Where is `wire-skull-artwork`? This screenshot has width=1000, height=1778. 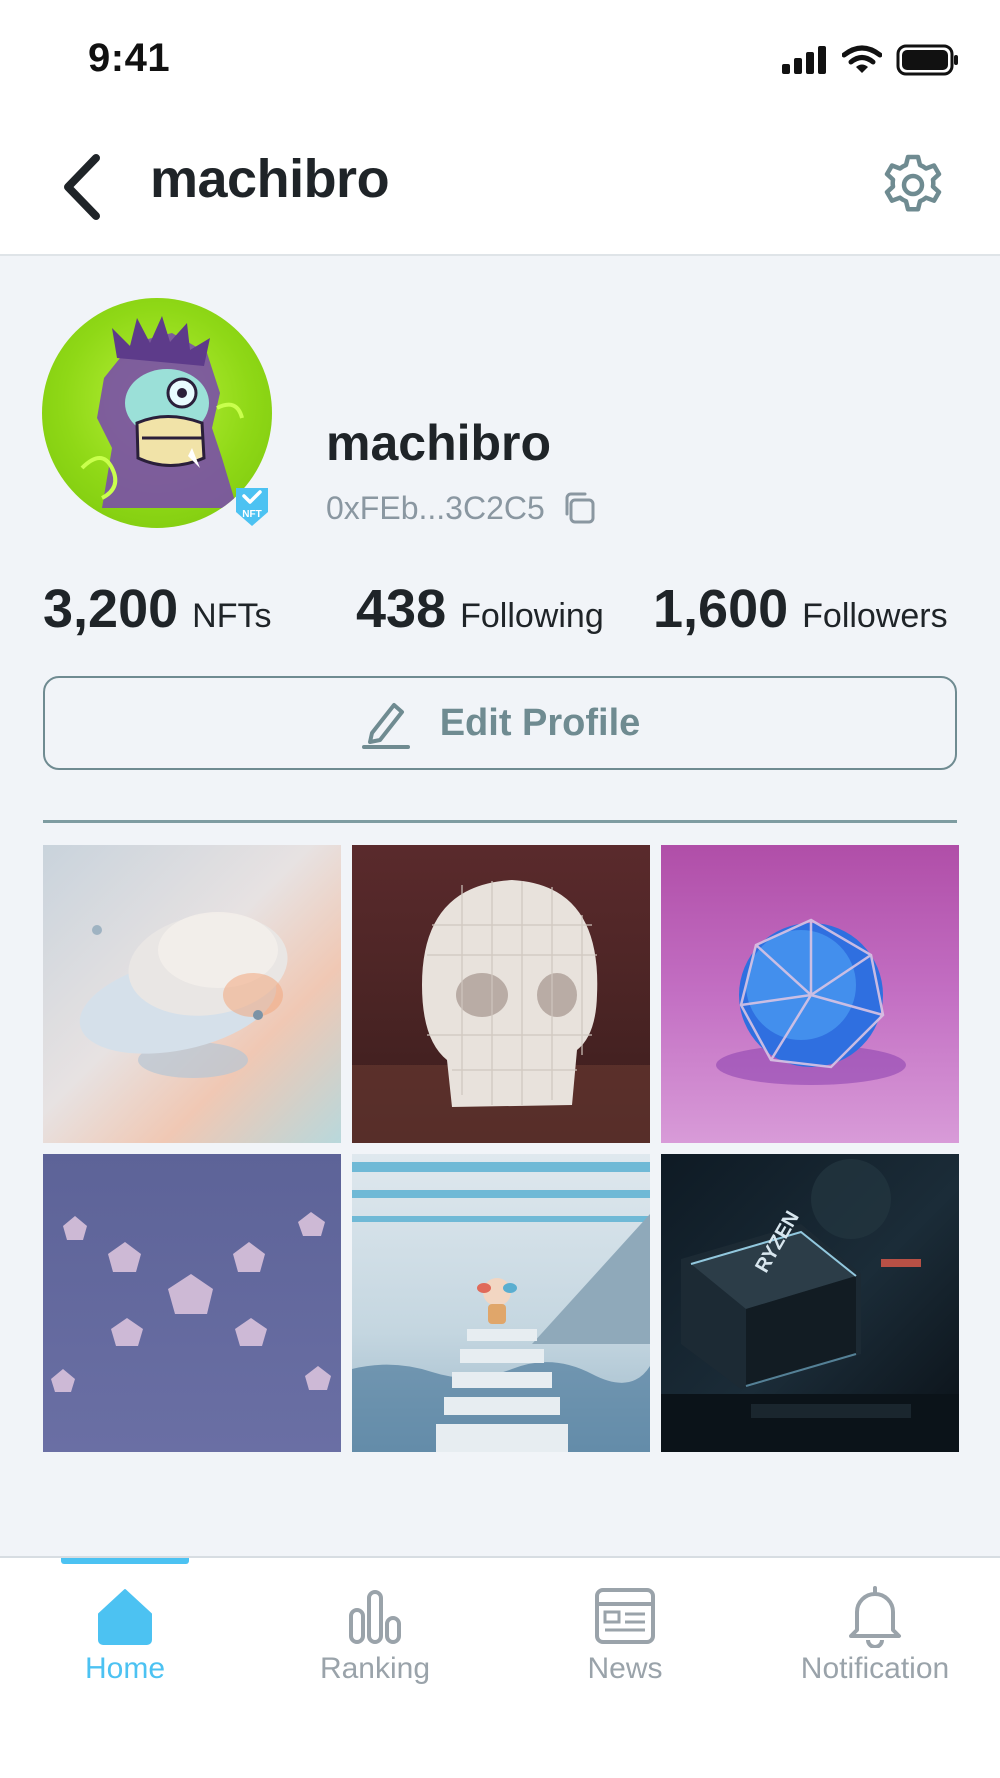
wire-skull-artwork is located at coordinates (501, 1011).